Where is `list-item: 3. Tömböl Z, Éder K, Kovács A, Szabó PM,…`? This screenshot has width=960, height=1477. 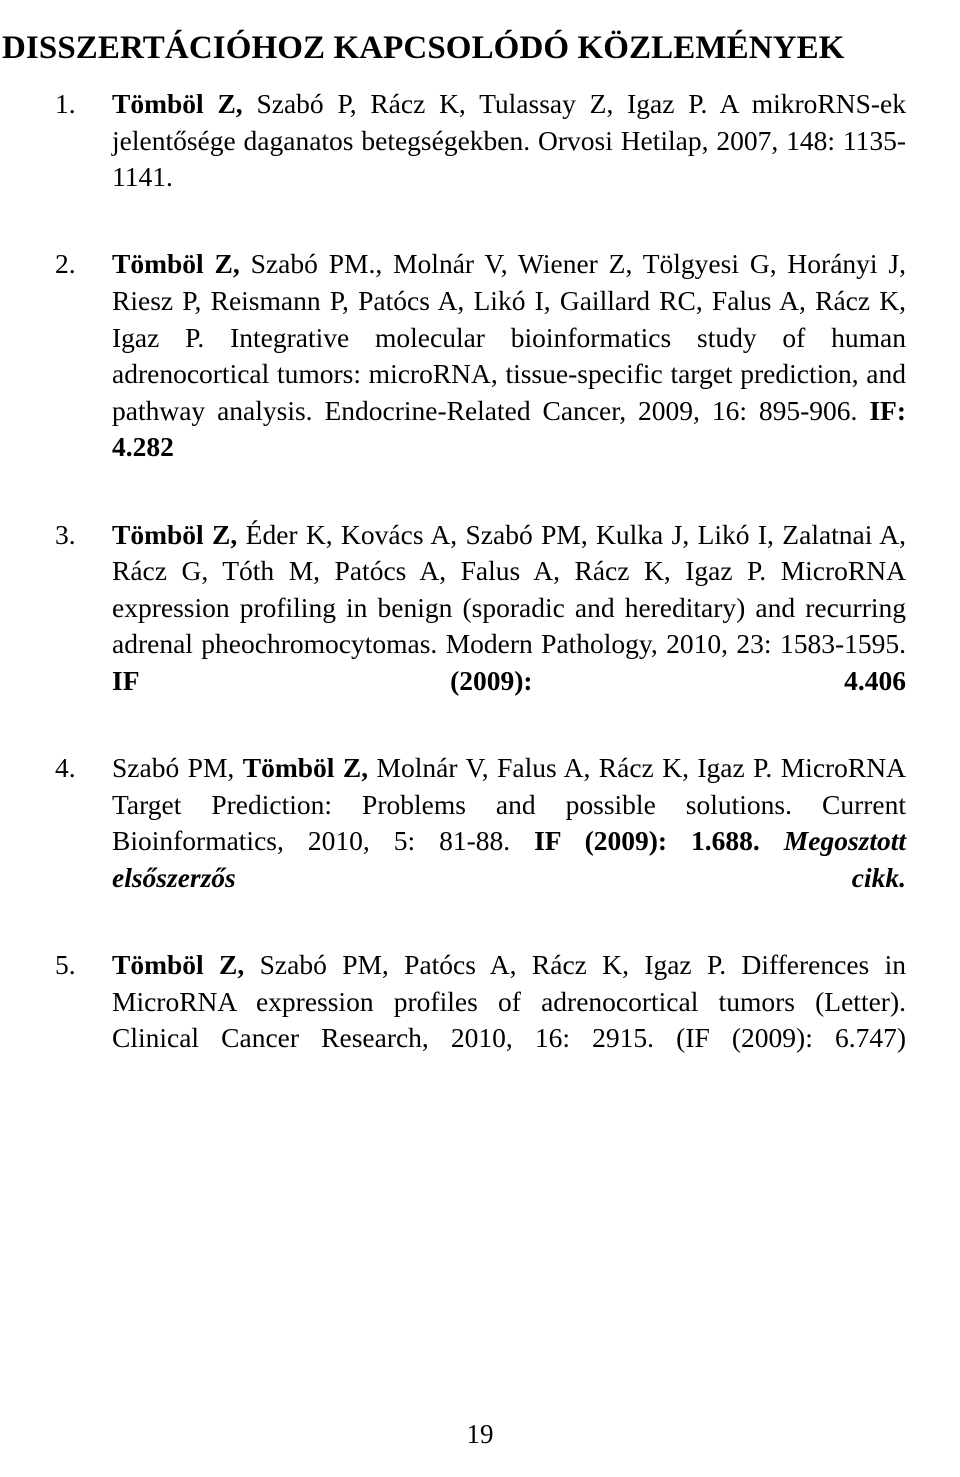
list-item: 3. Tömböl Z, Éder K, Kovács A, Szabó PM,… is located at coordinates (480, 627).